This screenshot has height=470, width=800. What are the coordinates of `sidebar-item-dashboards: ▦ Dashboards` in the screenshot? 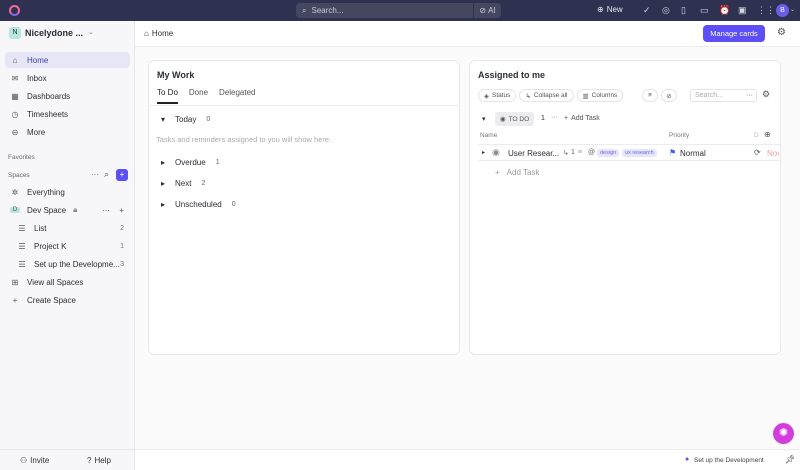 It's located at (67, 96).